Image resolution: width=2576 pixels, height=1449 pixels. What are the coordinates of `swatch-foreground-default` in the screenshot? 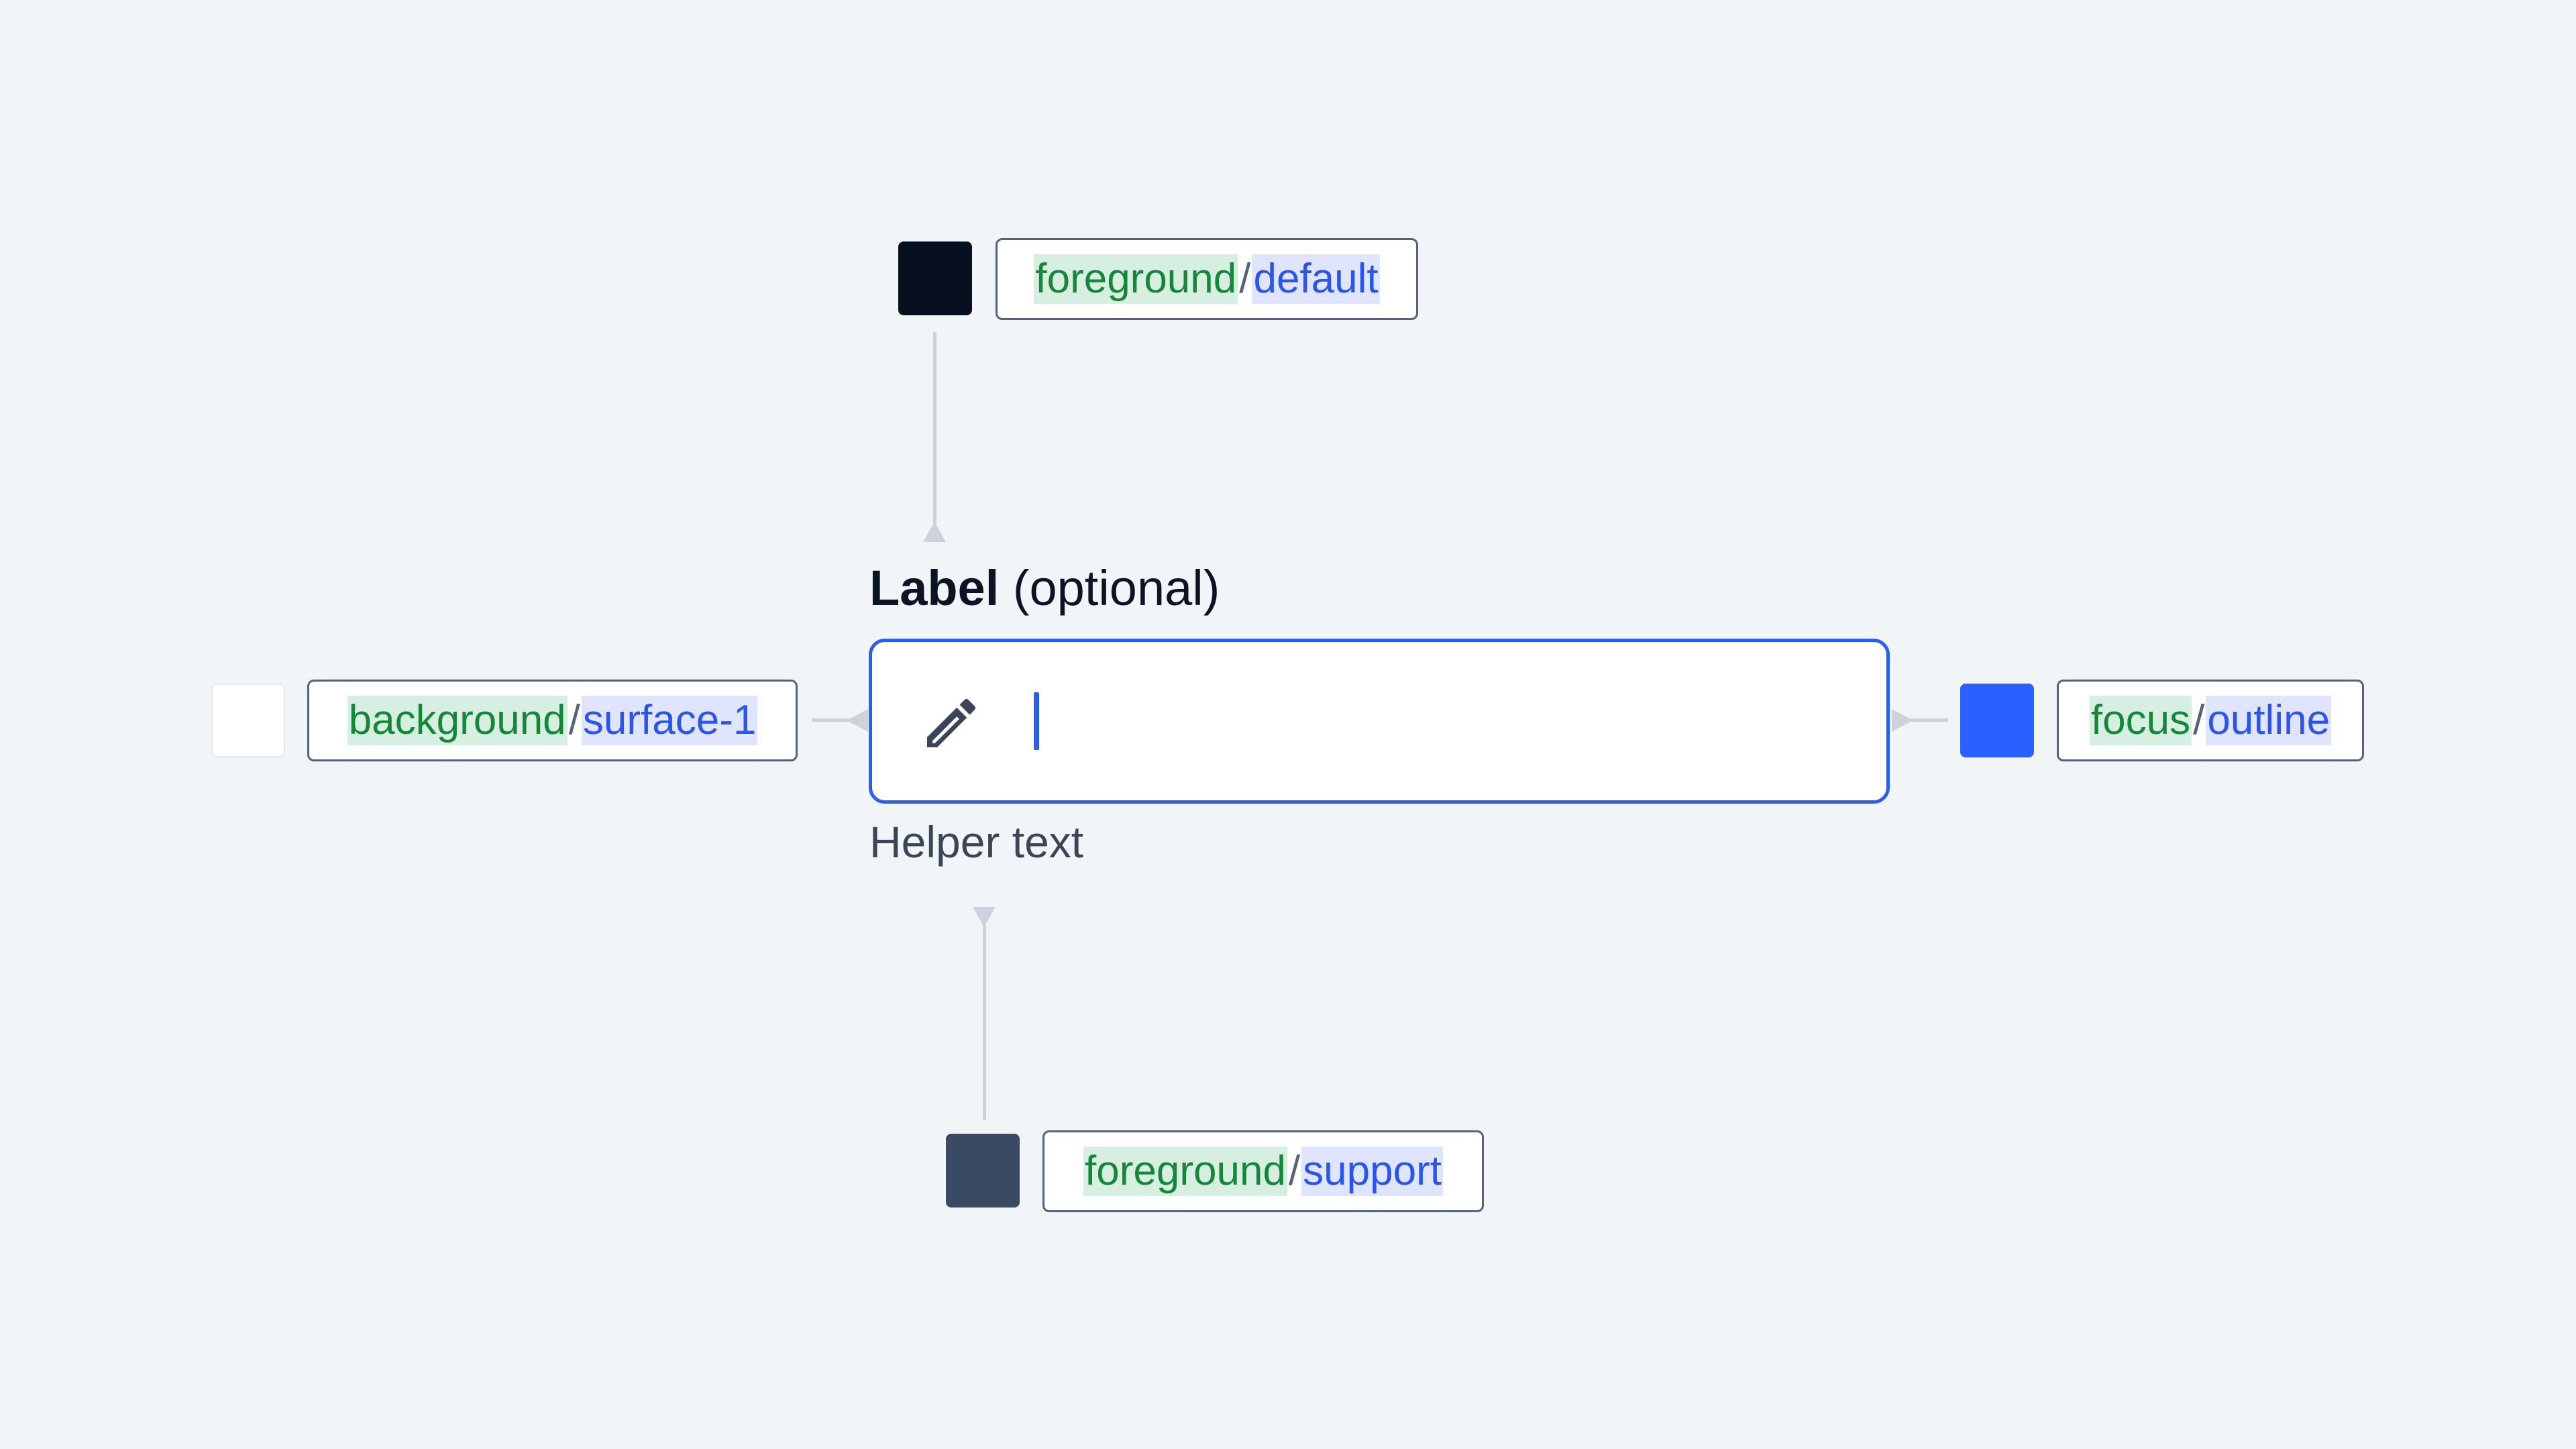 It's located at (935, 278).